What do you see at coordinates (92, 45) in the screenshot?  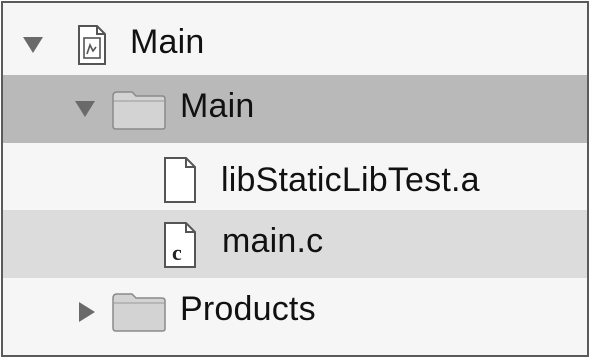 I see `project-file-icon` at bounding box center [92, 45].